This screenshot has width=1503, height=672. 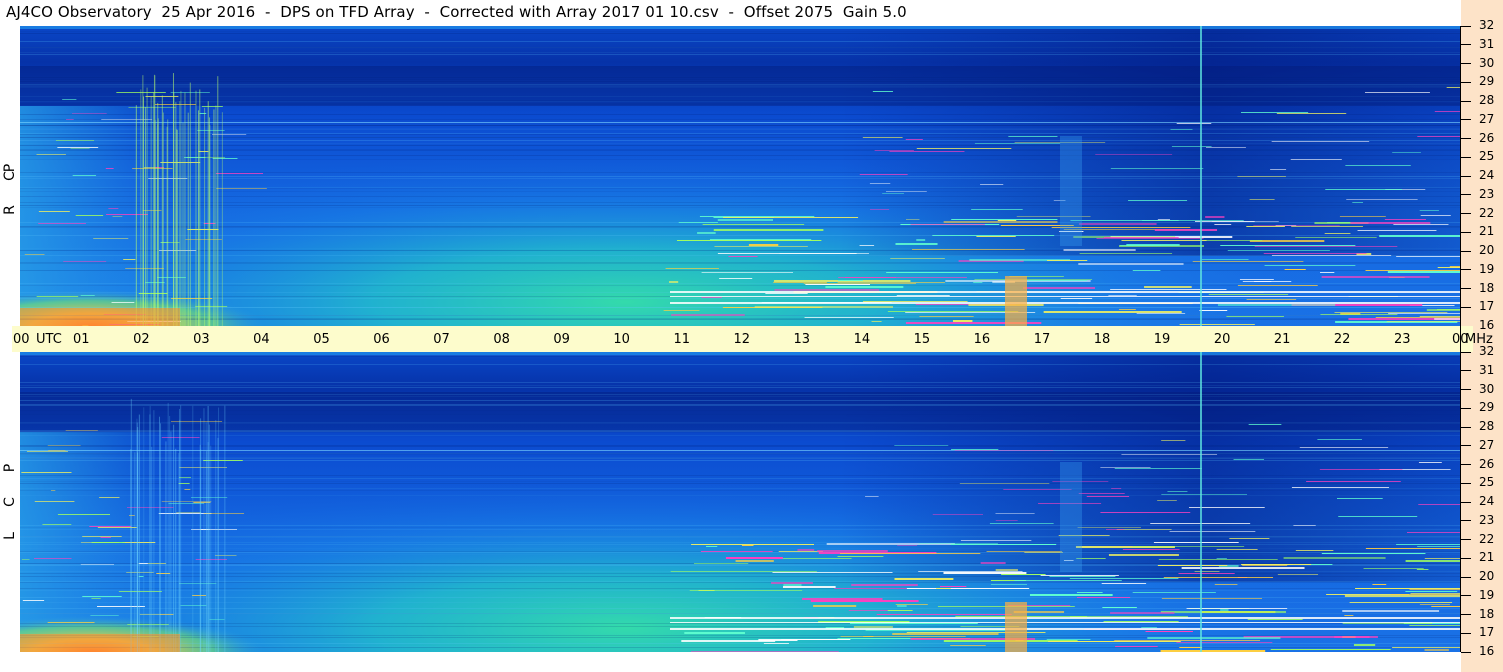 I want to click on time-tick-label: 14, so click(x=862, y=339).